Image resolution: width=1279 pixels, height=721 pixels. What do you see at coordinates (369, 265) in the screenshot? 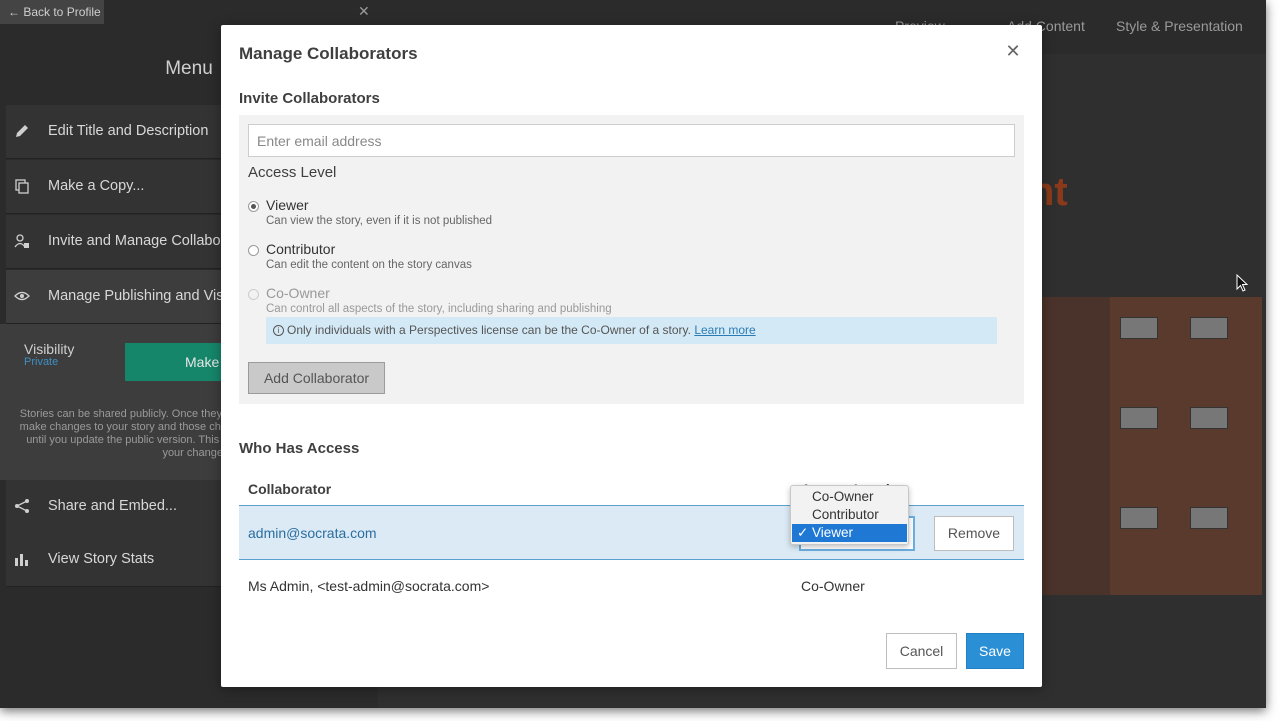
I see `radio-description: Can edit the content on the story canvas` at bounding box center [369, 265].